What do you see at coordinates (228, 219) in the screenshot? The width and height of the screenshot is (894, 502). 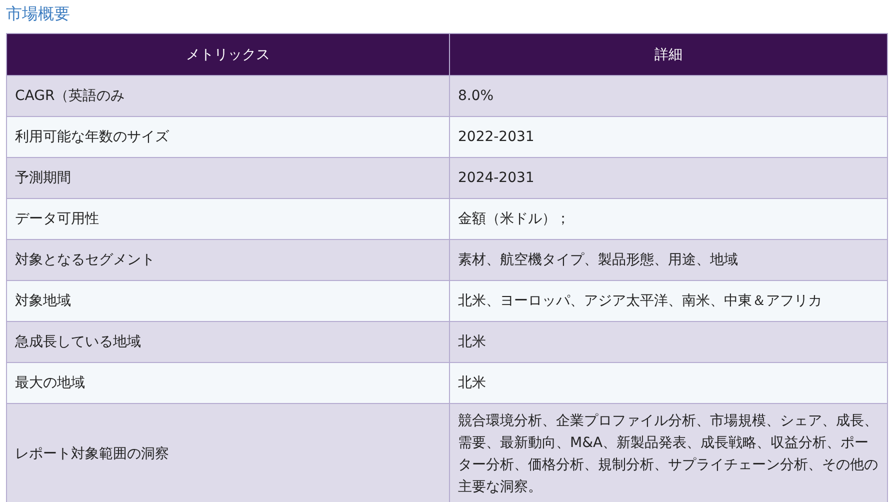 I see `table-cell: データ可用性` at bounding box center [228, 219].